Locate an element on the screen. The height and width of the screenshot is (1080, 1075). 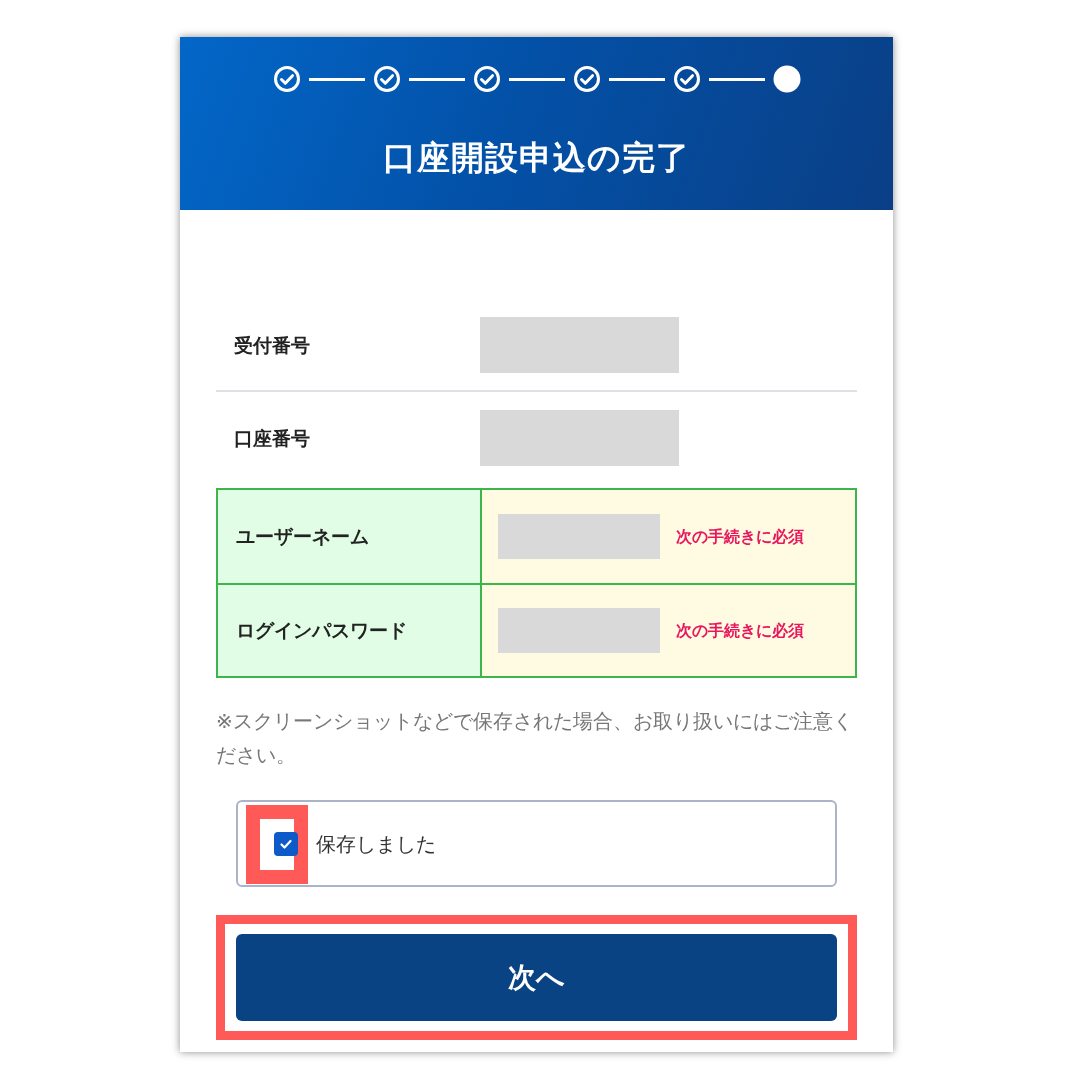
checkbox-label: 保存しました is located at coordinates (376, 844).